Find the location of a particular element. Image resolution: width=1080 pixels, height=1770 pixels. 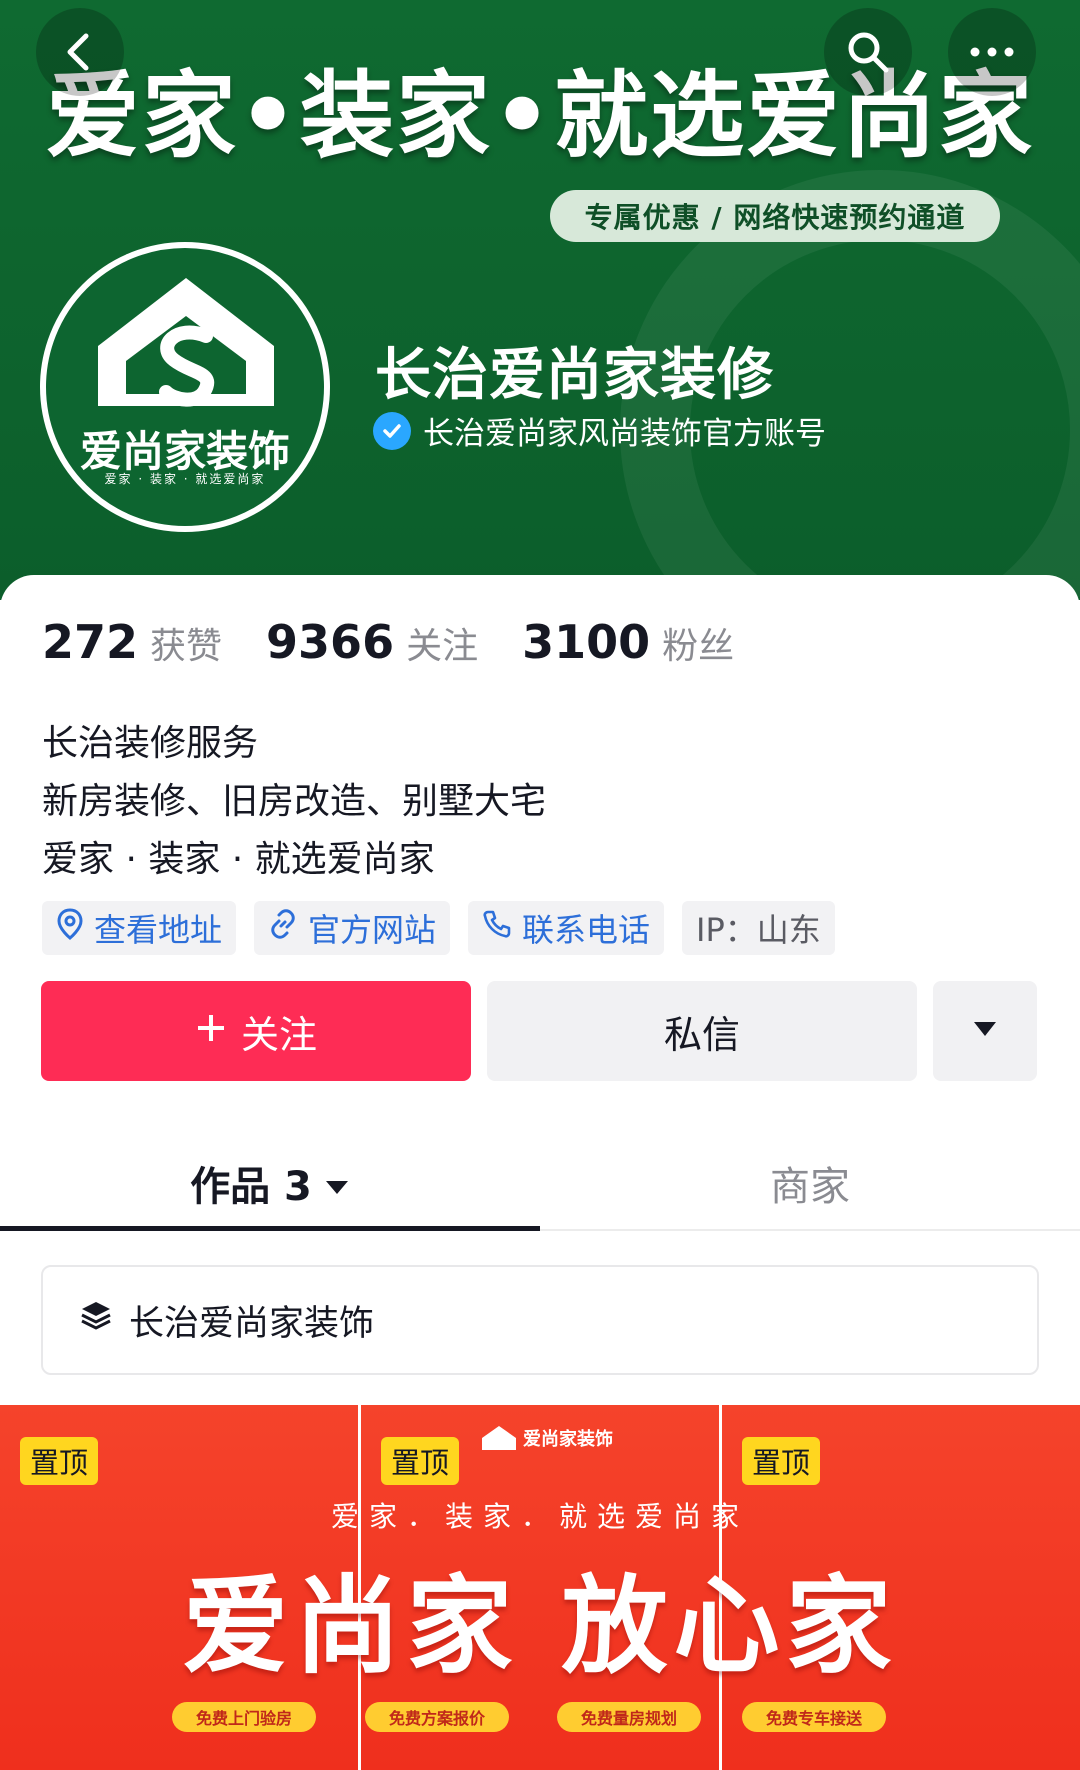

tab-shop: 商家 is located at coordinates (810, 1183).